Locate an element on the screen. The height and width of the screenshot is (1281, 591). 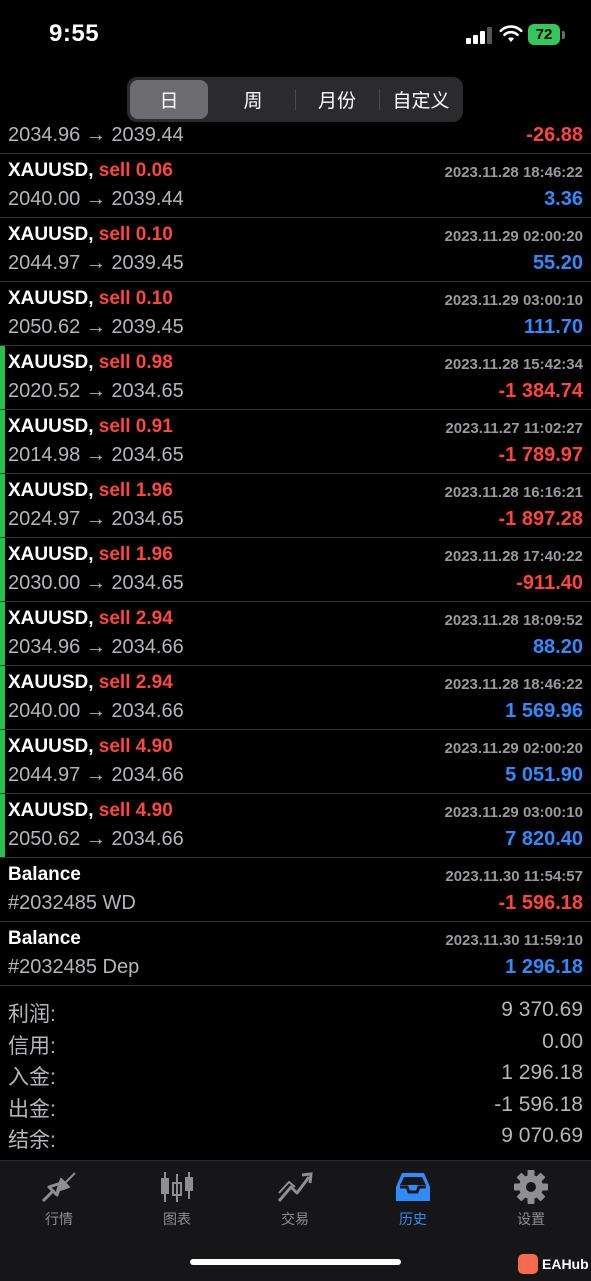
signal-icon is located at coordinates (479, 35).